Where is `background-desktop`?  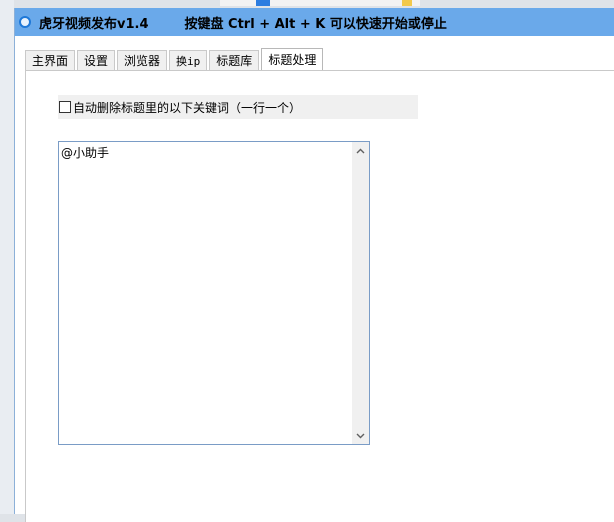 background-desktop is located at coordinates (7, 257).